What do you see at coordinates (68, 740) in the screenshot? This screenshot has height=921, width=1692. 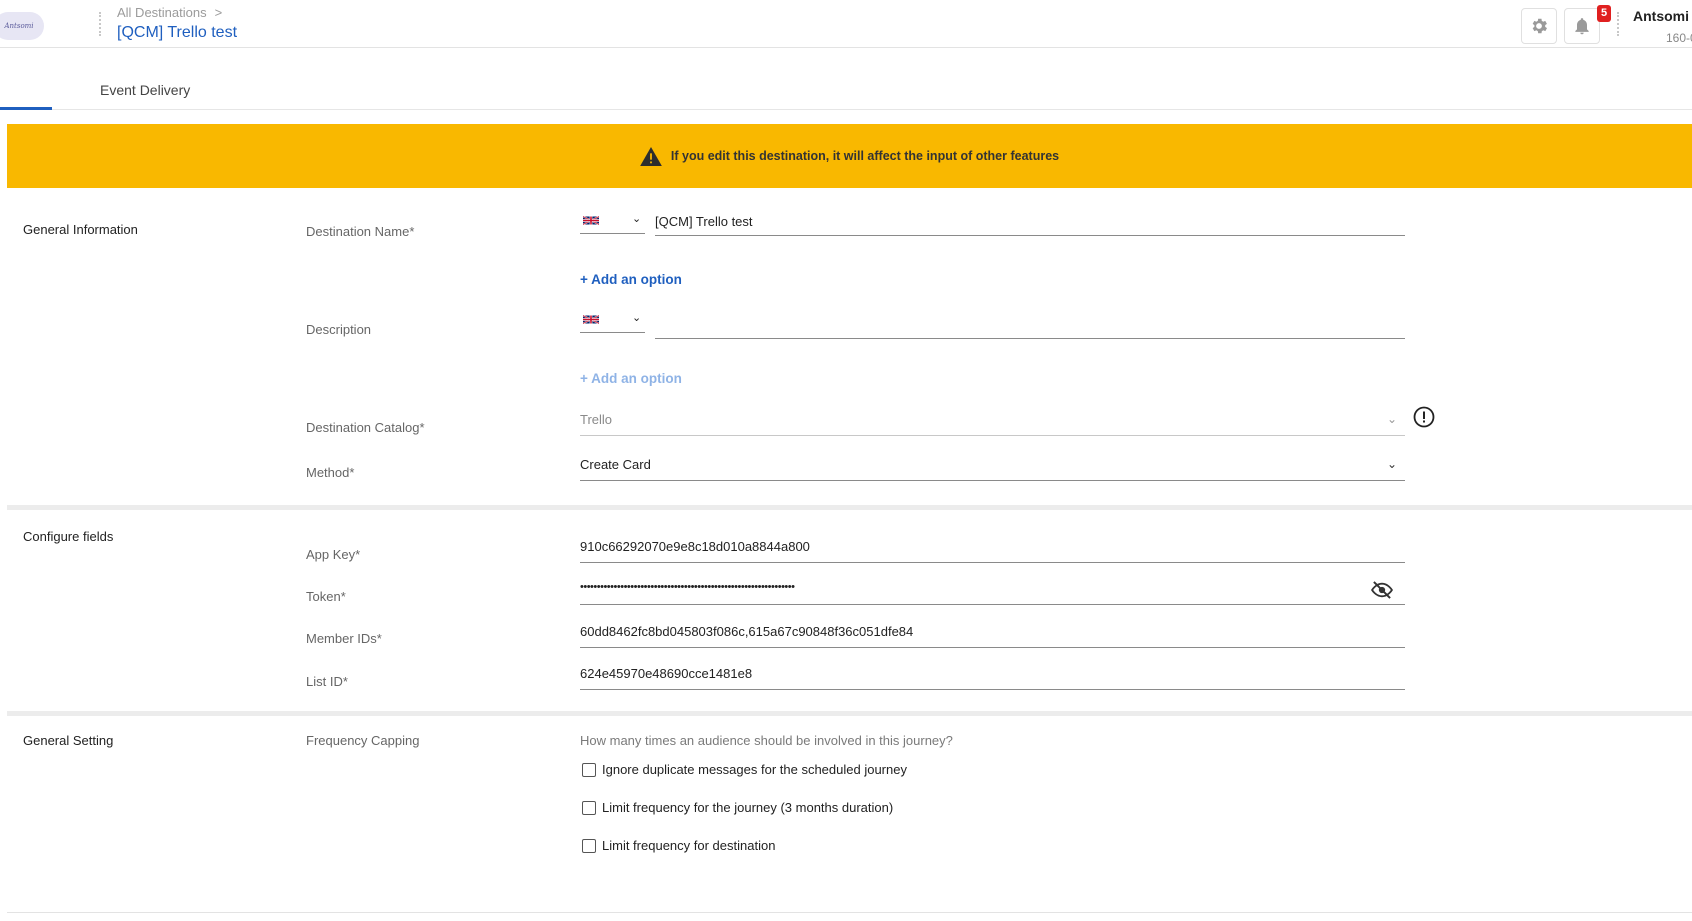 I see `section-title-general-setting: General Setting` at bounding box center [68, 740].